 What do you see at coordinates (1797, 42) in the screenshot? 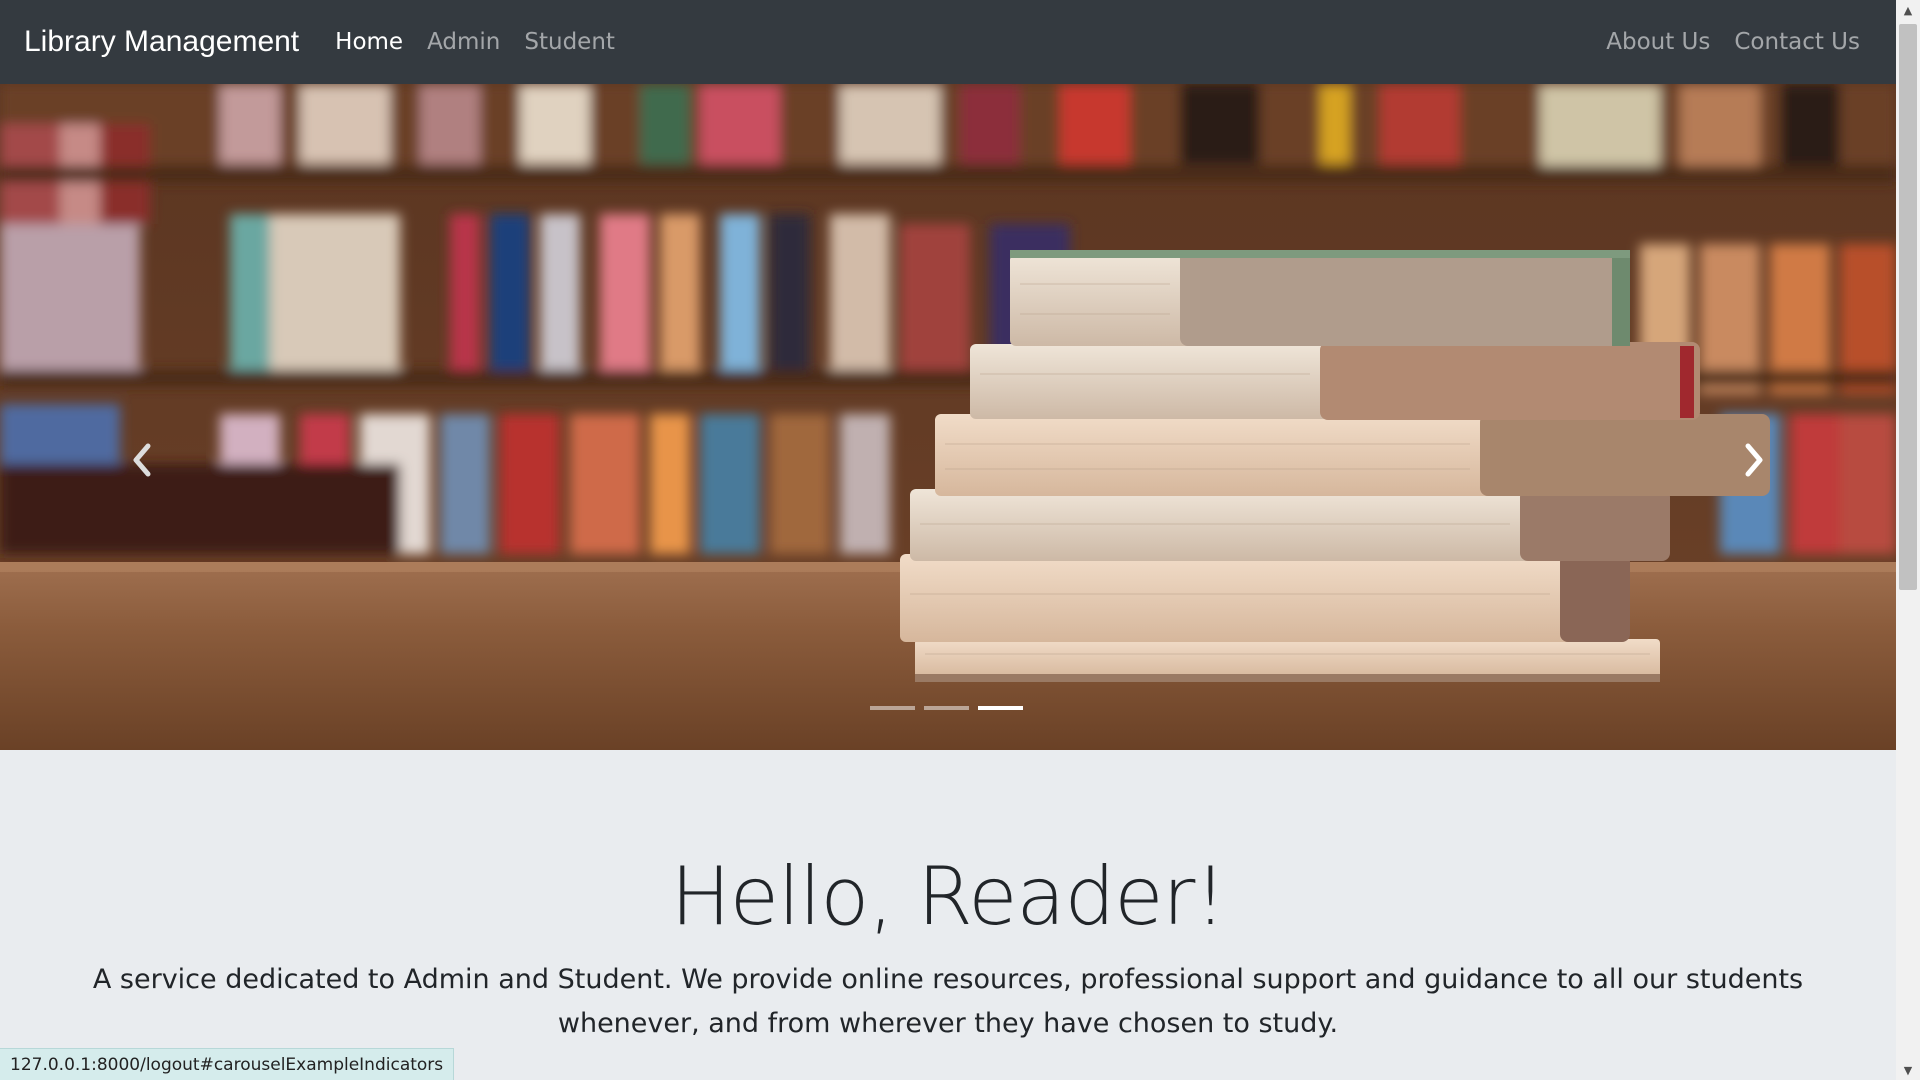
I see `nav-contact-link: Contact Us` at bounding box center [1797, 42].